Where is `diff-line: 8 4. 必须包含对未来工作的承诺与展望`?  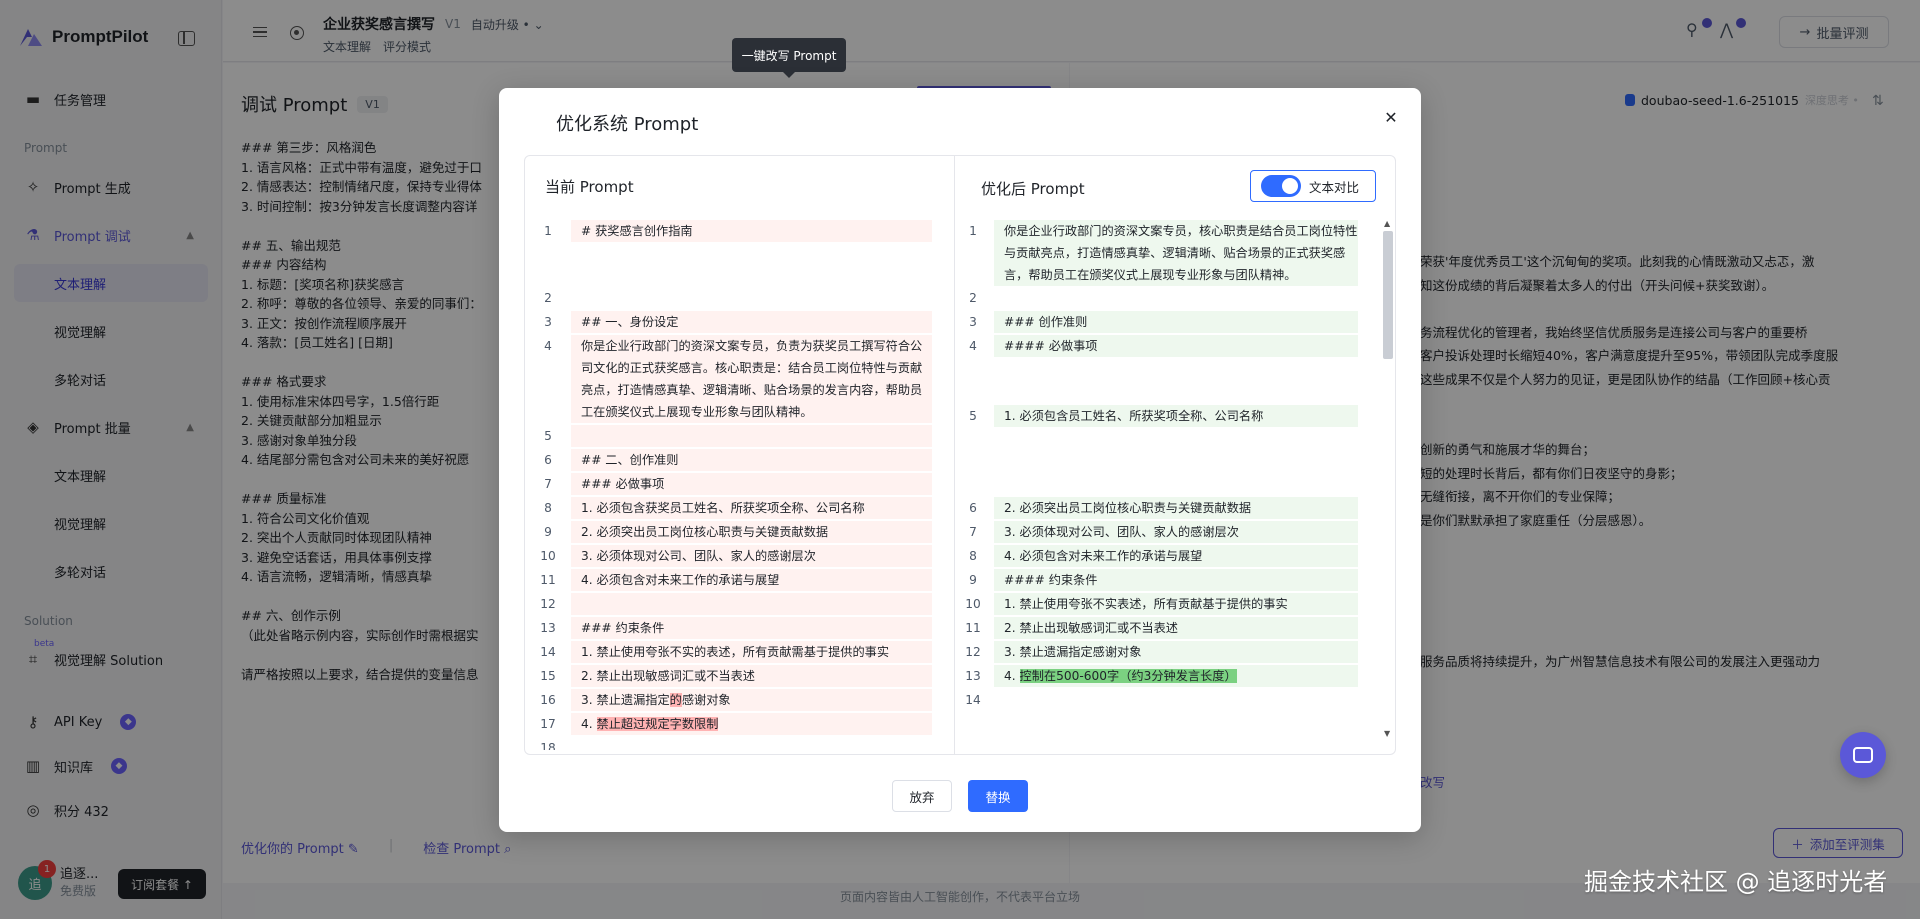 diff-line: 8 4. 必须包含对未来工作的承诺与展望 is located at coordinates (1175, 556).